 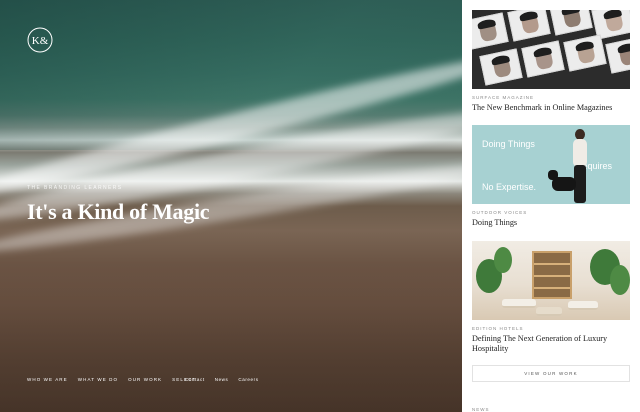 What do you see at coordinates (551, 164) in the screenshot?
I see `outdoor-voices-image: Doing Things Requires No Expertise.` at bounding box center [551, 164].